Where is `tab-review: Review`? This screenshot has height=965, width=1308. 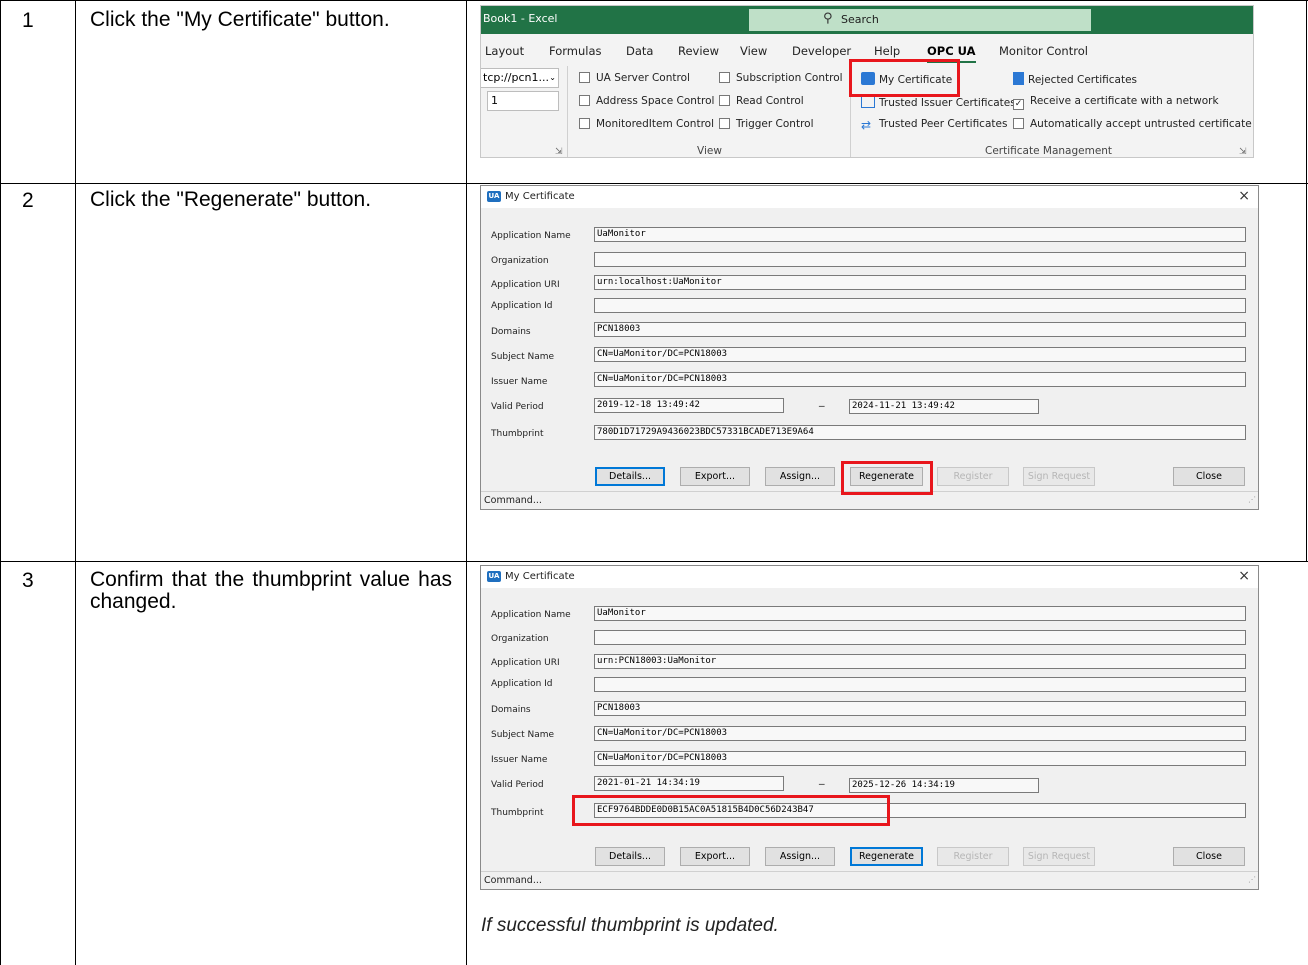
tab-review: Review is located at coordinates (698, 51).